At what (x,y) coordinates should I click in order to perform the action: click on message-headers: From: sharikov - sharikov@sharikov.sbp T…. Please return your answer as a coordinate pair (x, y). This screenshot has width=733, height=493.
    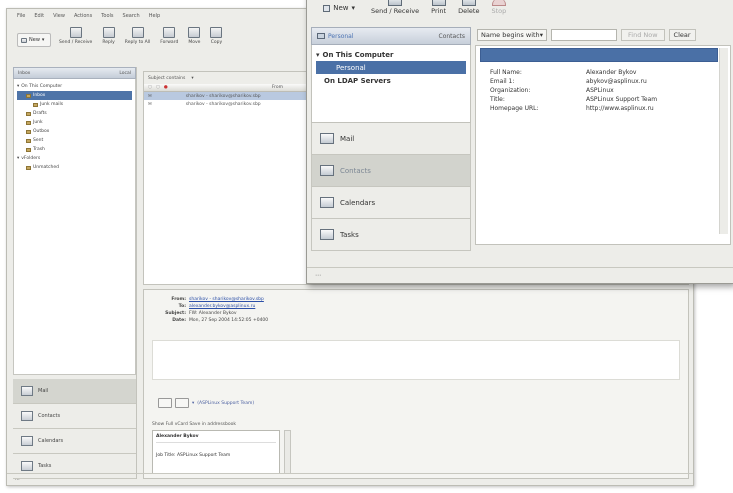
    Looking at the image, I should click on (416, 307).